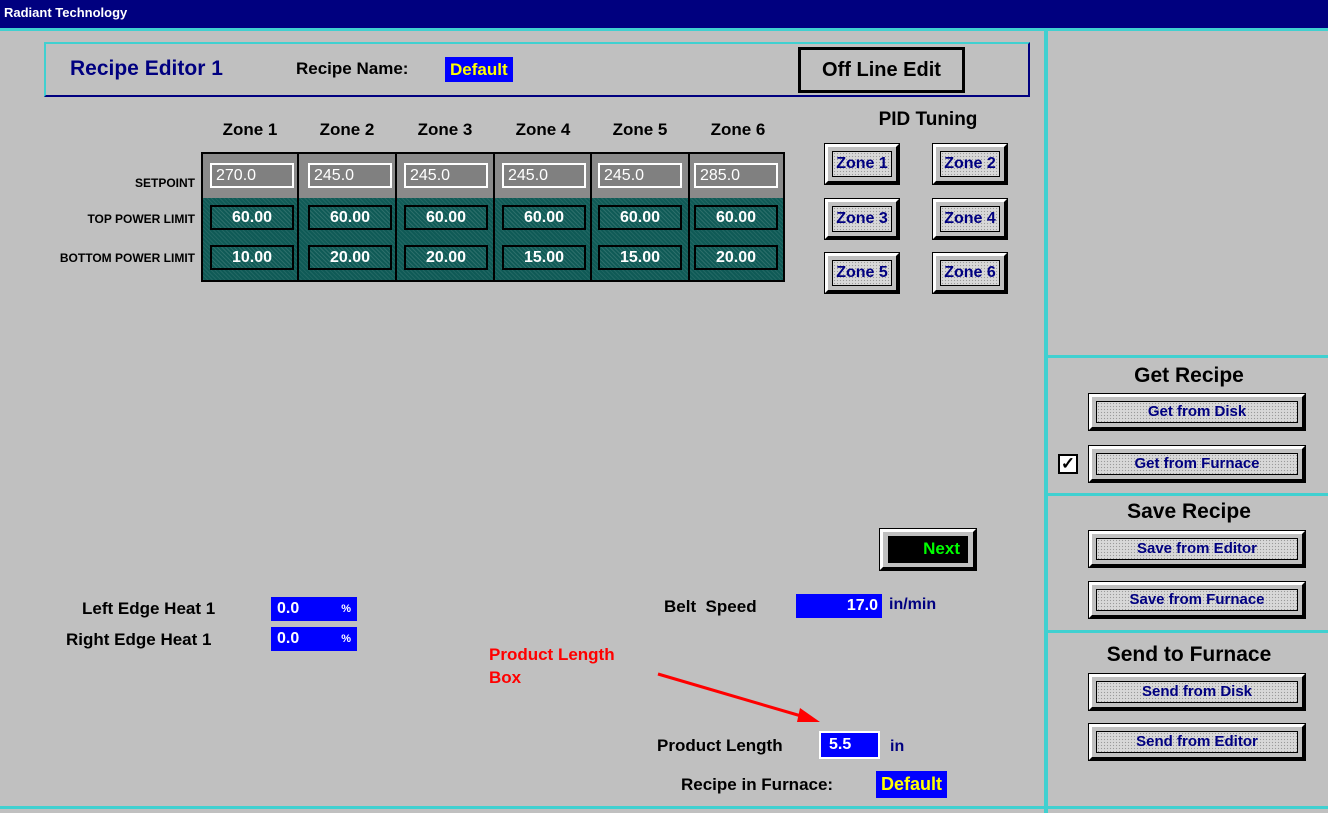 The width and height of the screenshot is (1328, 813). Describe the element at coordinates (544, 217) in the screenshot. I see `top-power-zone-4: 60.00` at that location.